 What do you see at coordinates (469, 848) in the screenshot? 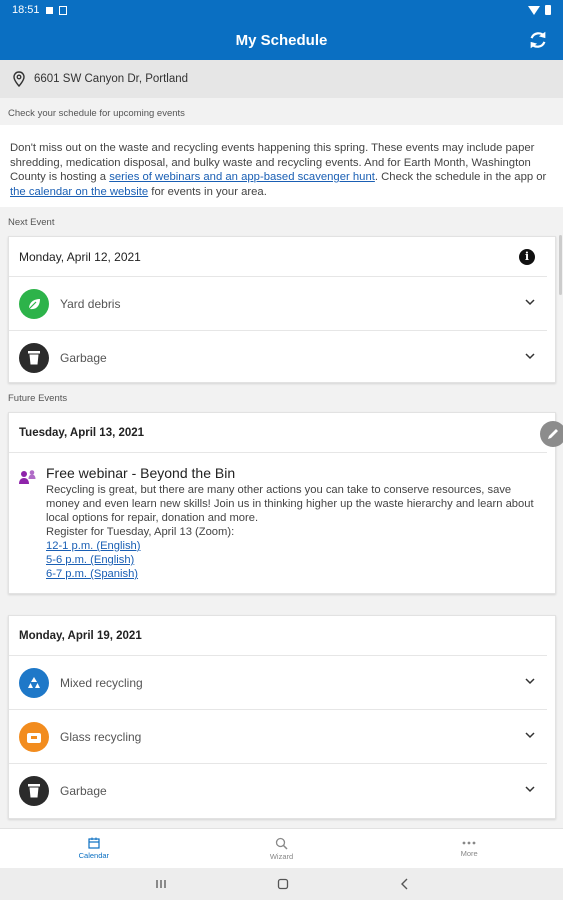
I see `nav-more: More` at bounding box center [469, 848].